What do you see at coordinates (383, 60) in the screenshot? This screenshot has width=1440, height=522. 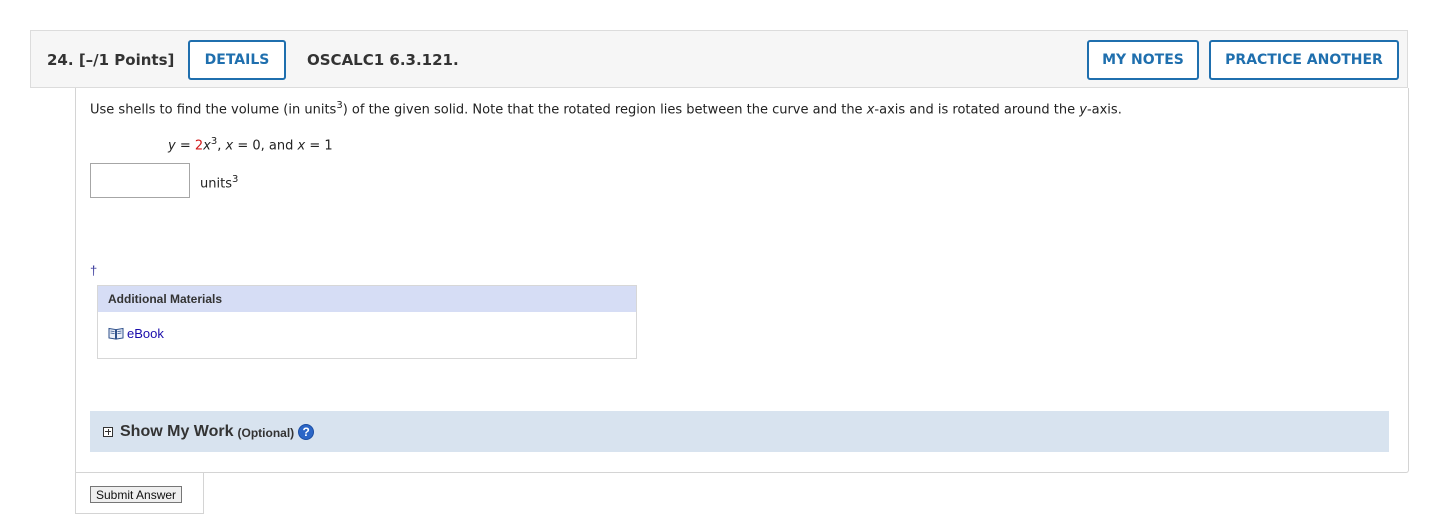 I see `question-code: OSCALC1 6.3.121.` at bounding box center [383, 60].